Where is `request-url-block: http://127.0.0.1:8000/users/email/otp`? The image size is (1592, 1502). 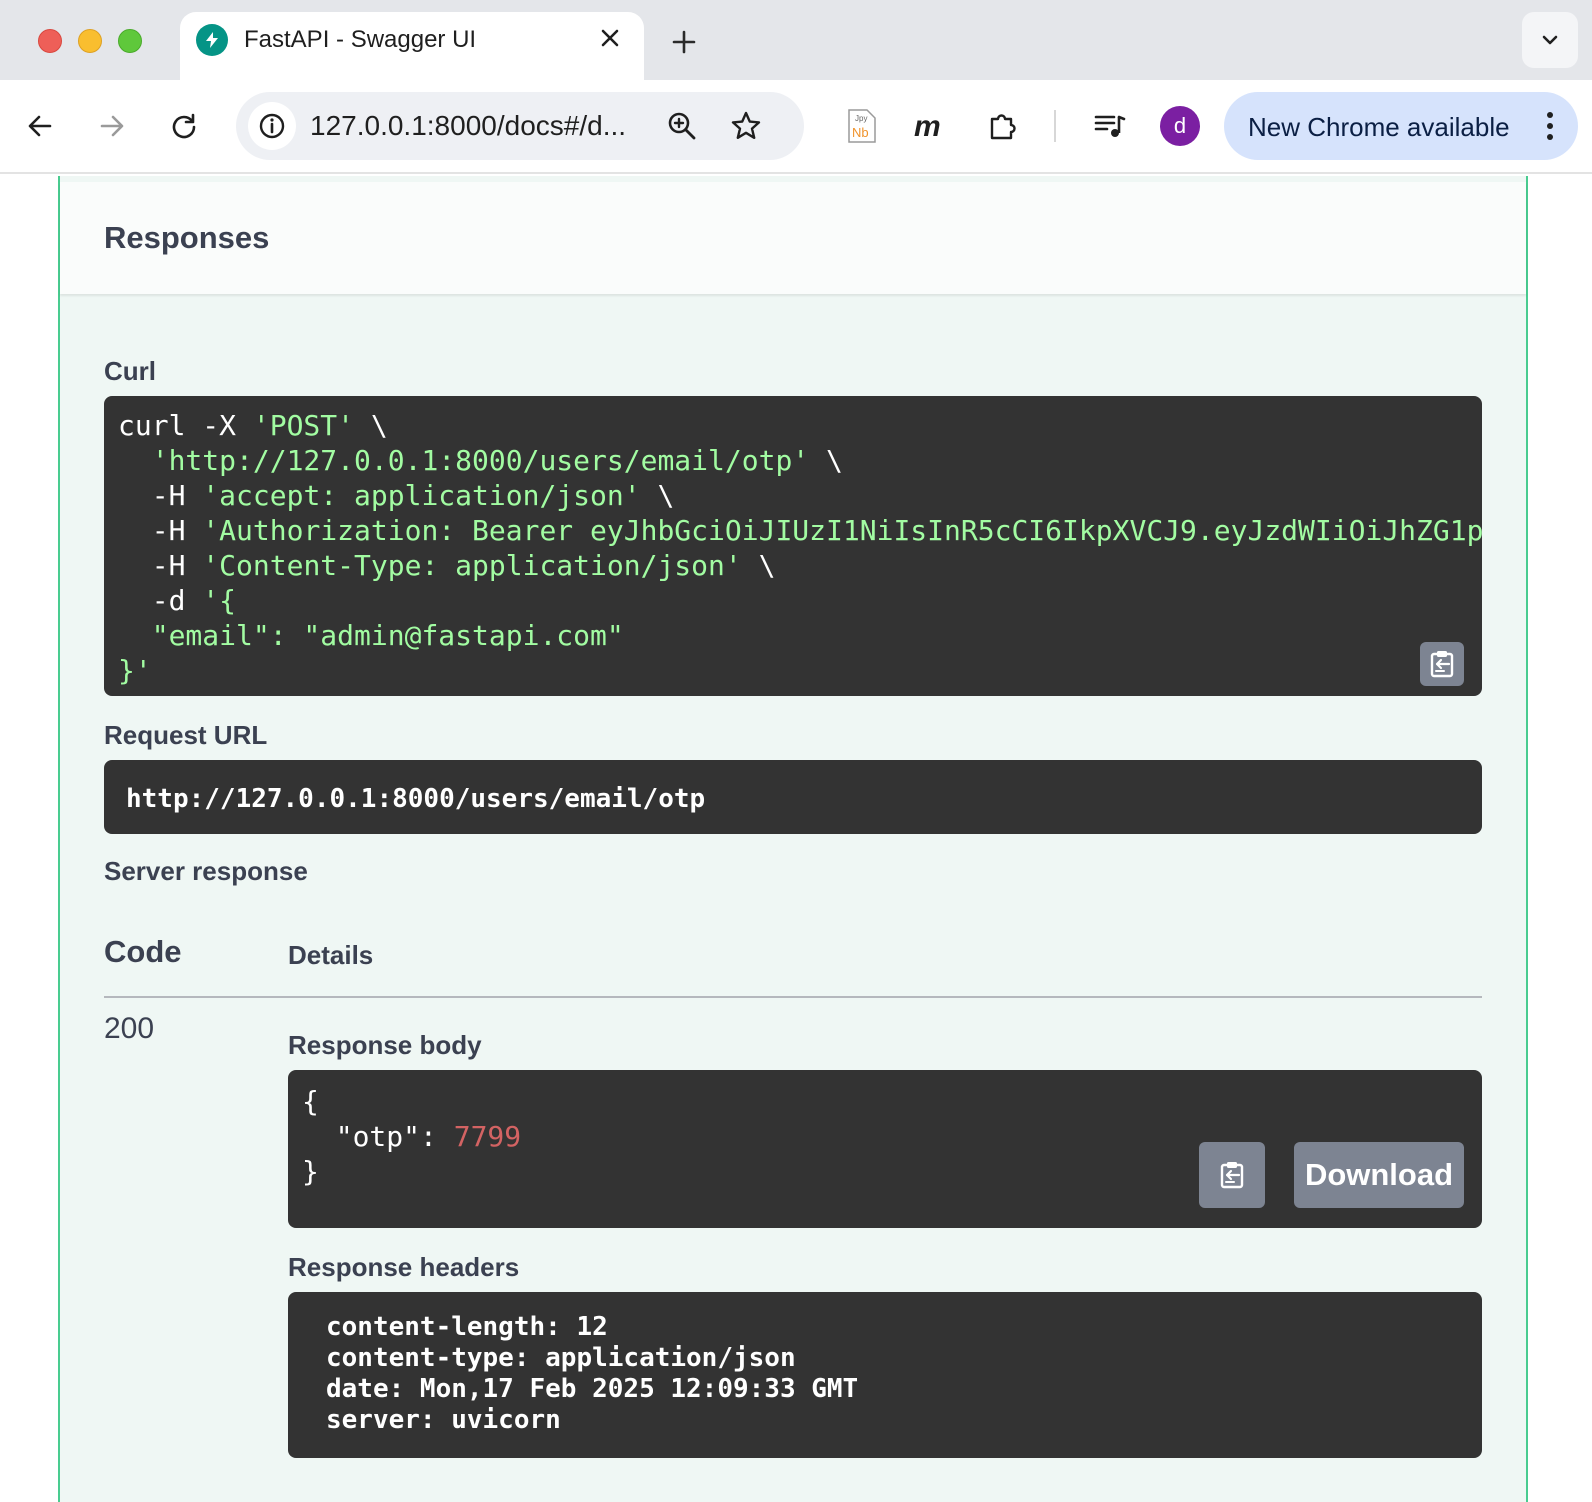
request-url-block: http://127.0.0.1:8000/users/email/otp is located at coordinates (793, 797).